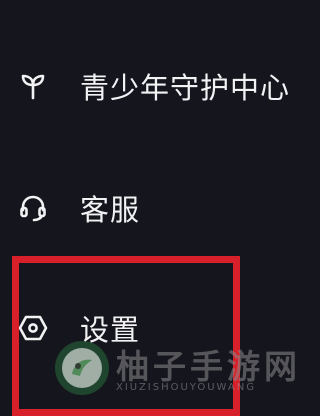  I want to click on menu-item-customer-service: 客服, so click(150, 208).